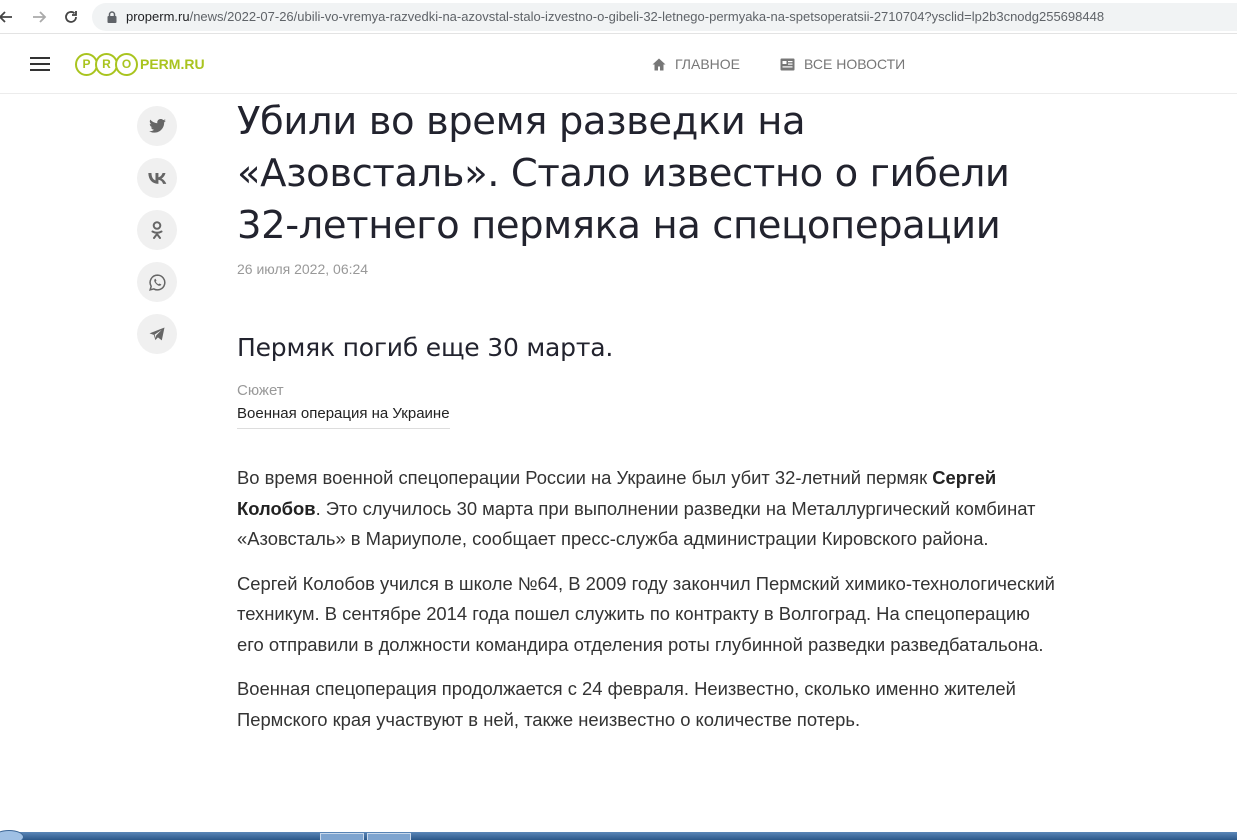  What do you see at coordinates (112, 17) in the screenshot?
I see `lock-icon` at bounding box center [112, 17].